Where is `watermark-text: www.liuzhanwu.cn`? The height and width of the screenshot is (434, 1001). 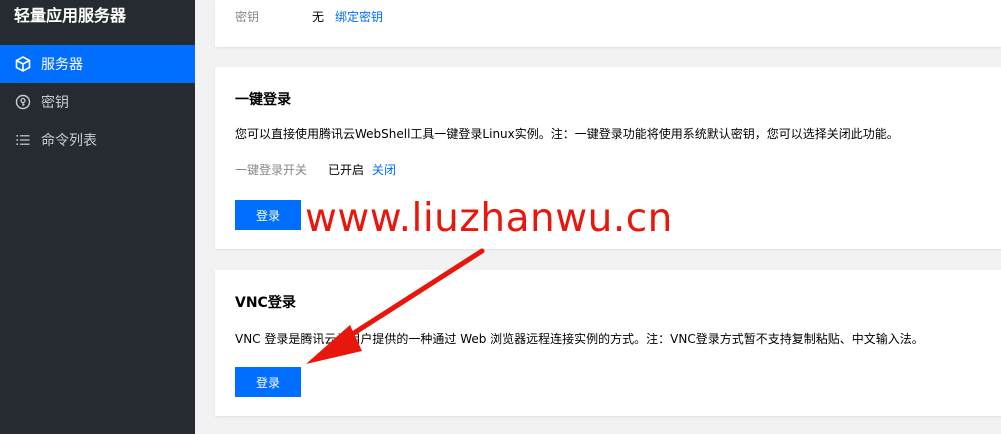 watermark-text: www.liuzhanwu.cn is located at coordinates (489, 218).